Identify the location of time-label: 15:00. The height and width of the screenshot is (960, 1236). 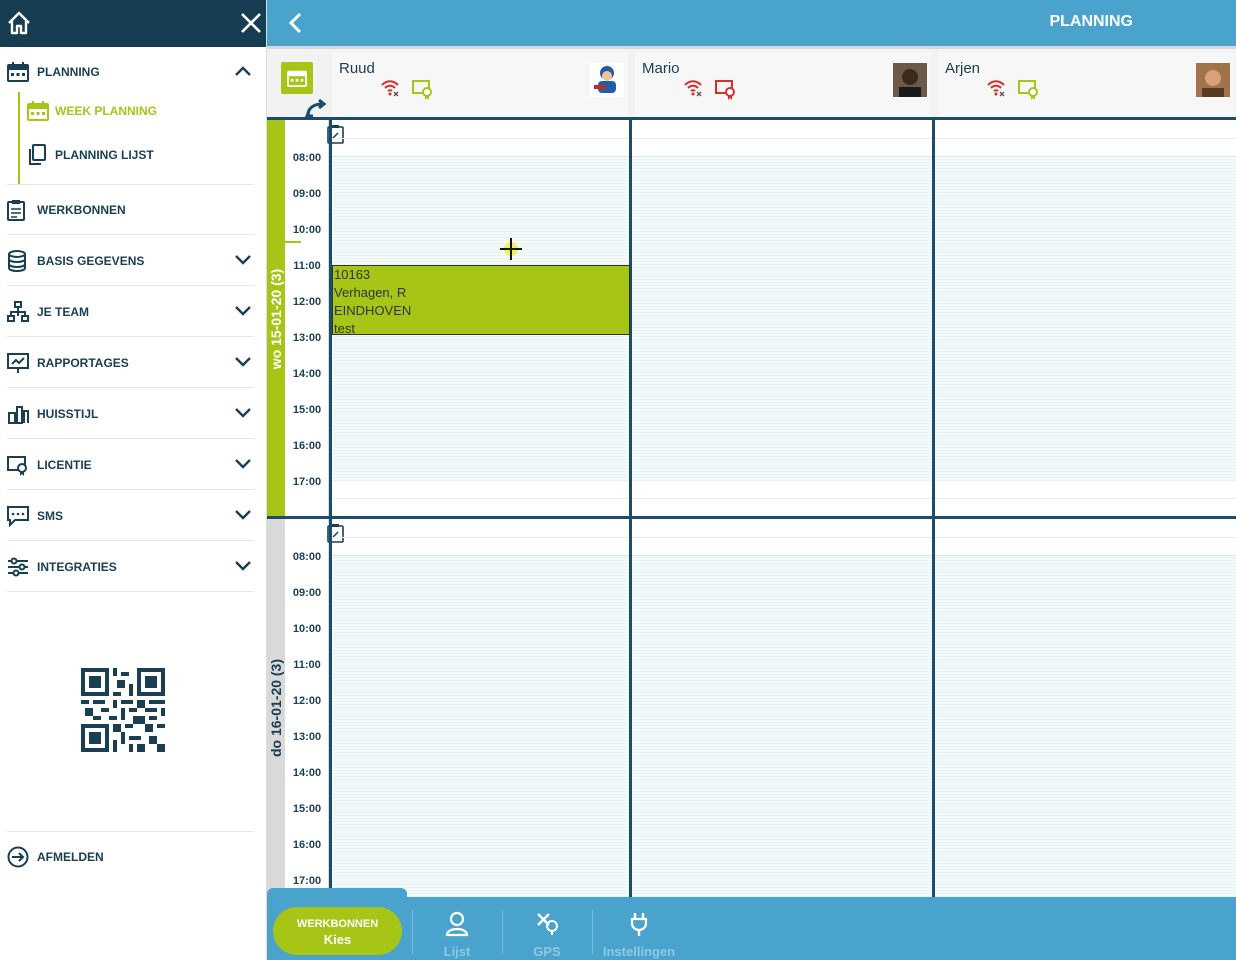
(307, 809).